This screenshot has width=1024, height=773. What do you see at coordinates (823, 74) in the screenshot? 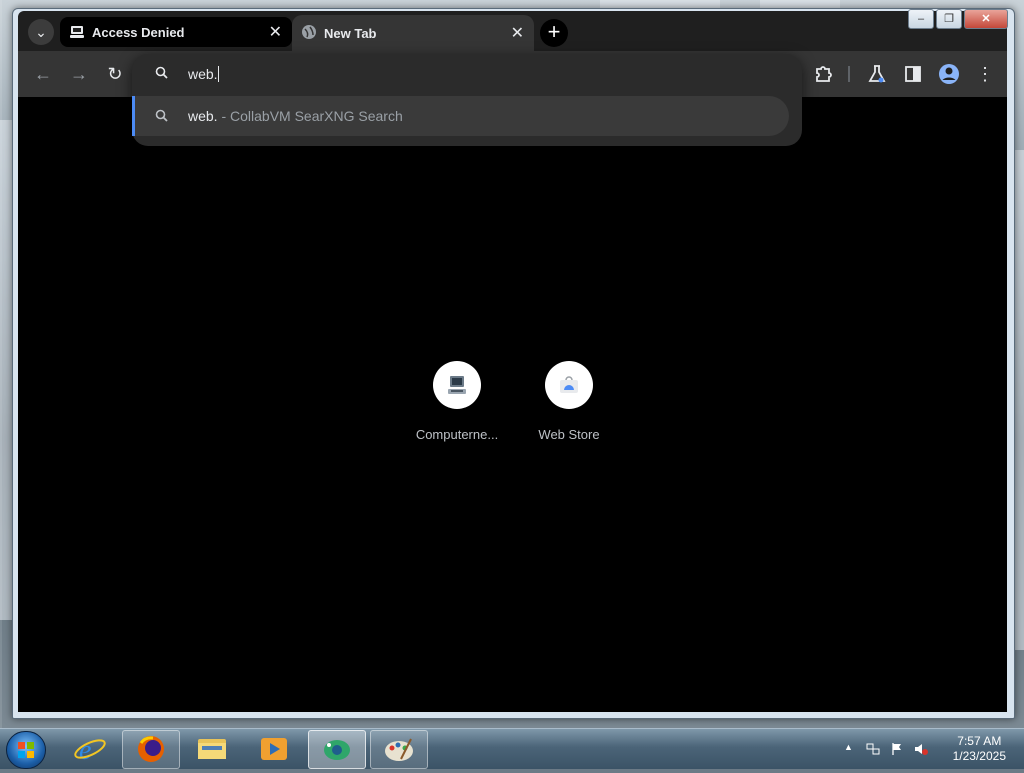
I see `puzzle-extensions-icon` at bounding box center [823, 74].